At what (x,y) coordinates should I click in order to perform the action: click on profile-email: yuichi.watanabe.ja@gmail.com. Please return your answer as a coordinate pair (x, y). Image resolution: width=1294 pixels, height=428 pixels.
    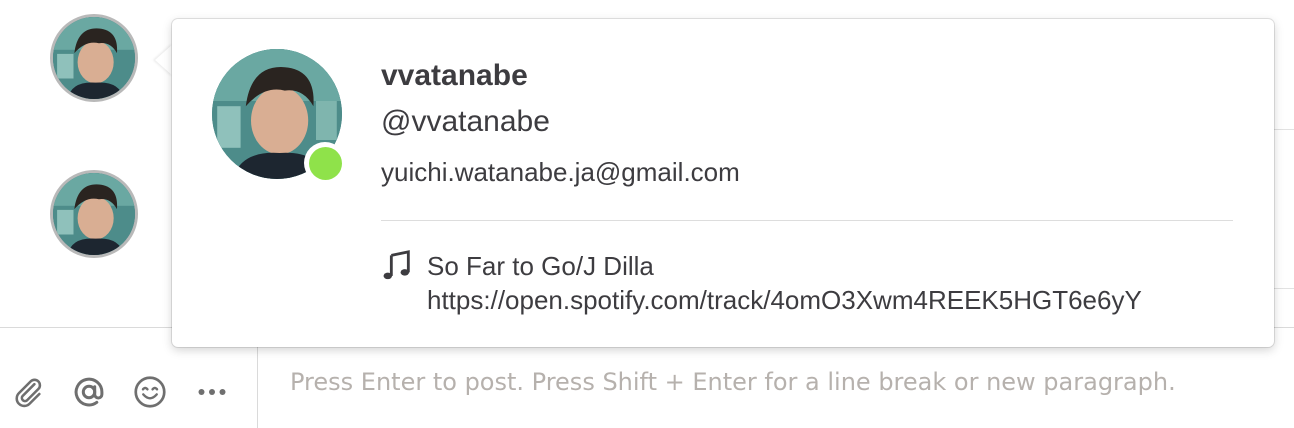
    Looking at the image, I should click on (560, 172).